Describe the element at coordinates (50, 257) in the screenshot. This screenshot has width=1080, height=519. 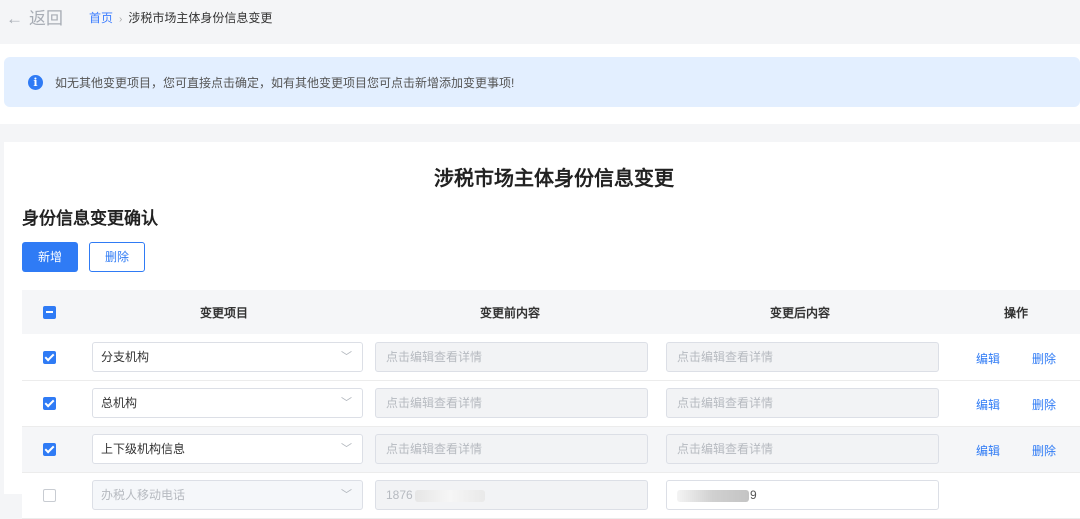
I see `add-button: 新增` at that location.